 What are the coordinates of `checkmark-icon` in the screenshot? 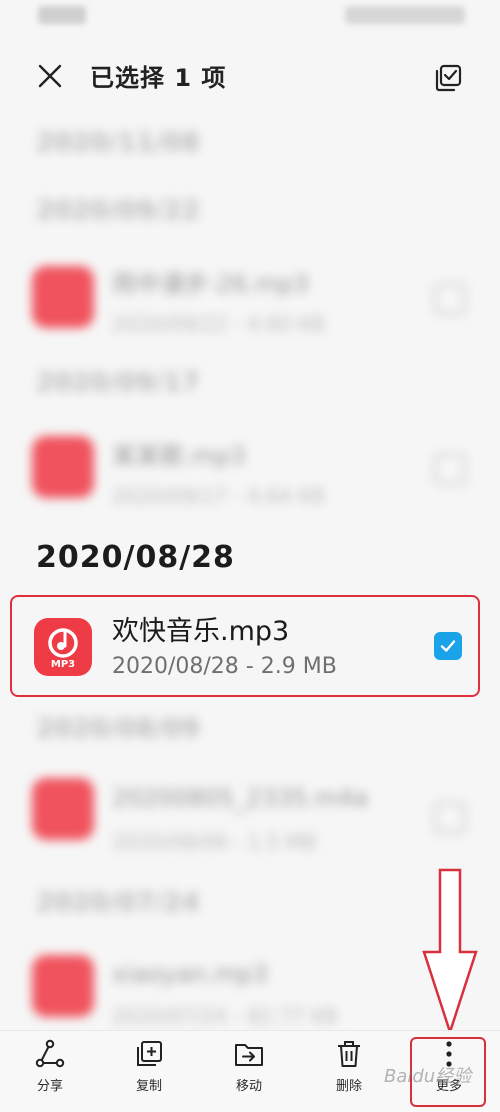 It's located at (448, 646).